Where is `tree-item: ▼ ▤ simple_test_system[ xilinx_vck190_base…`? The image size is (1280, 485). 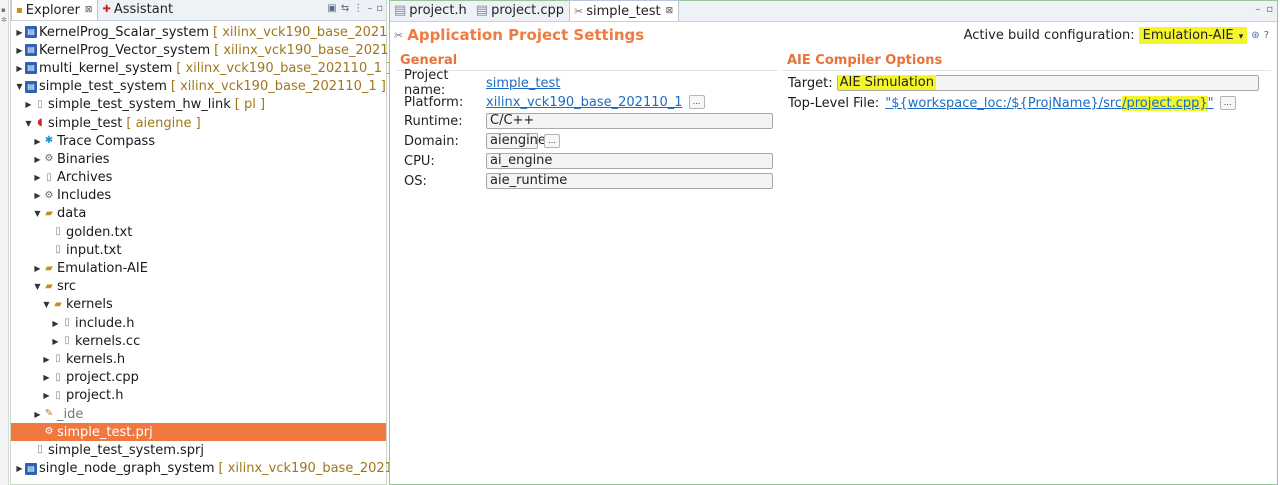
tree-item: ▼ ▤ simple_test_system[ xilinx_vck190_base… is located at coordinates (198, 87).